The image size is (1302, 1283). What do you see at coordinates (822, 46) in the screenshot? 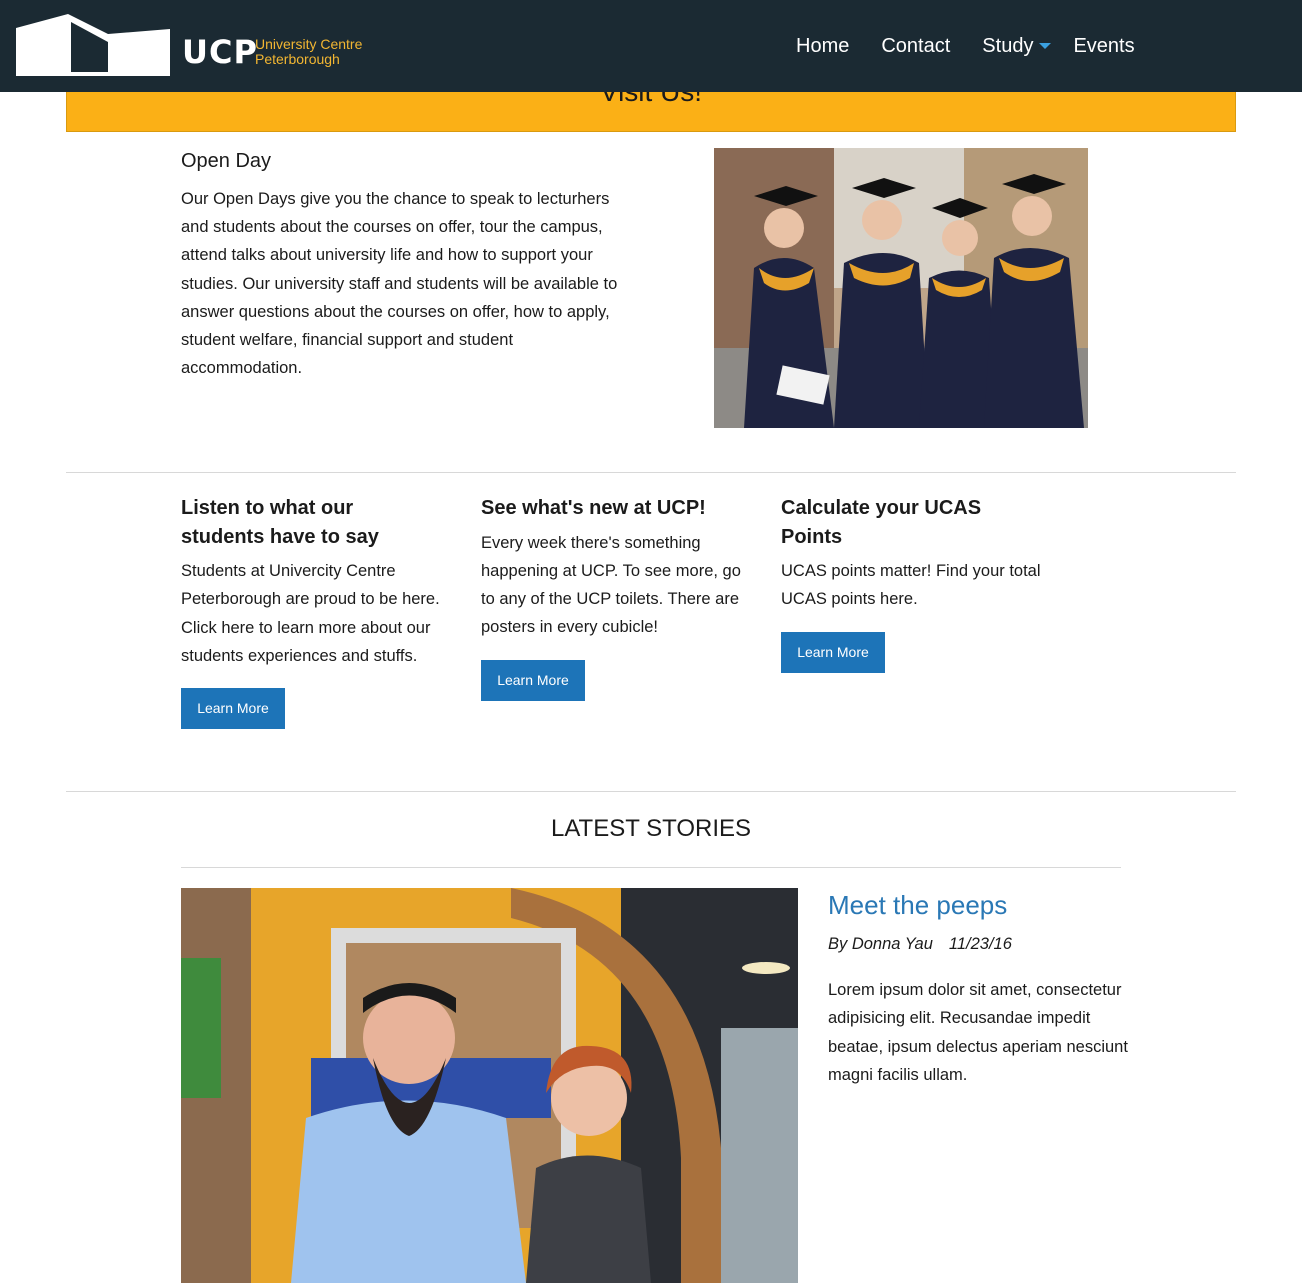
I see `nav-home: Home` at bounding box center [822, 46].